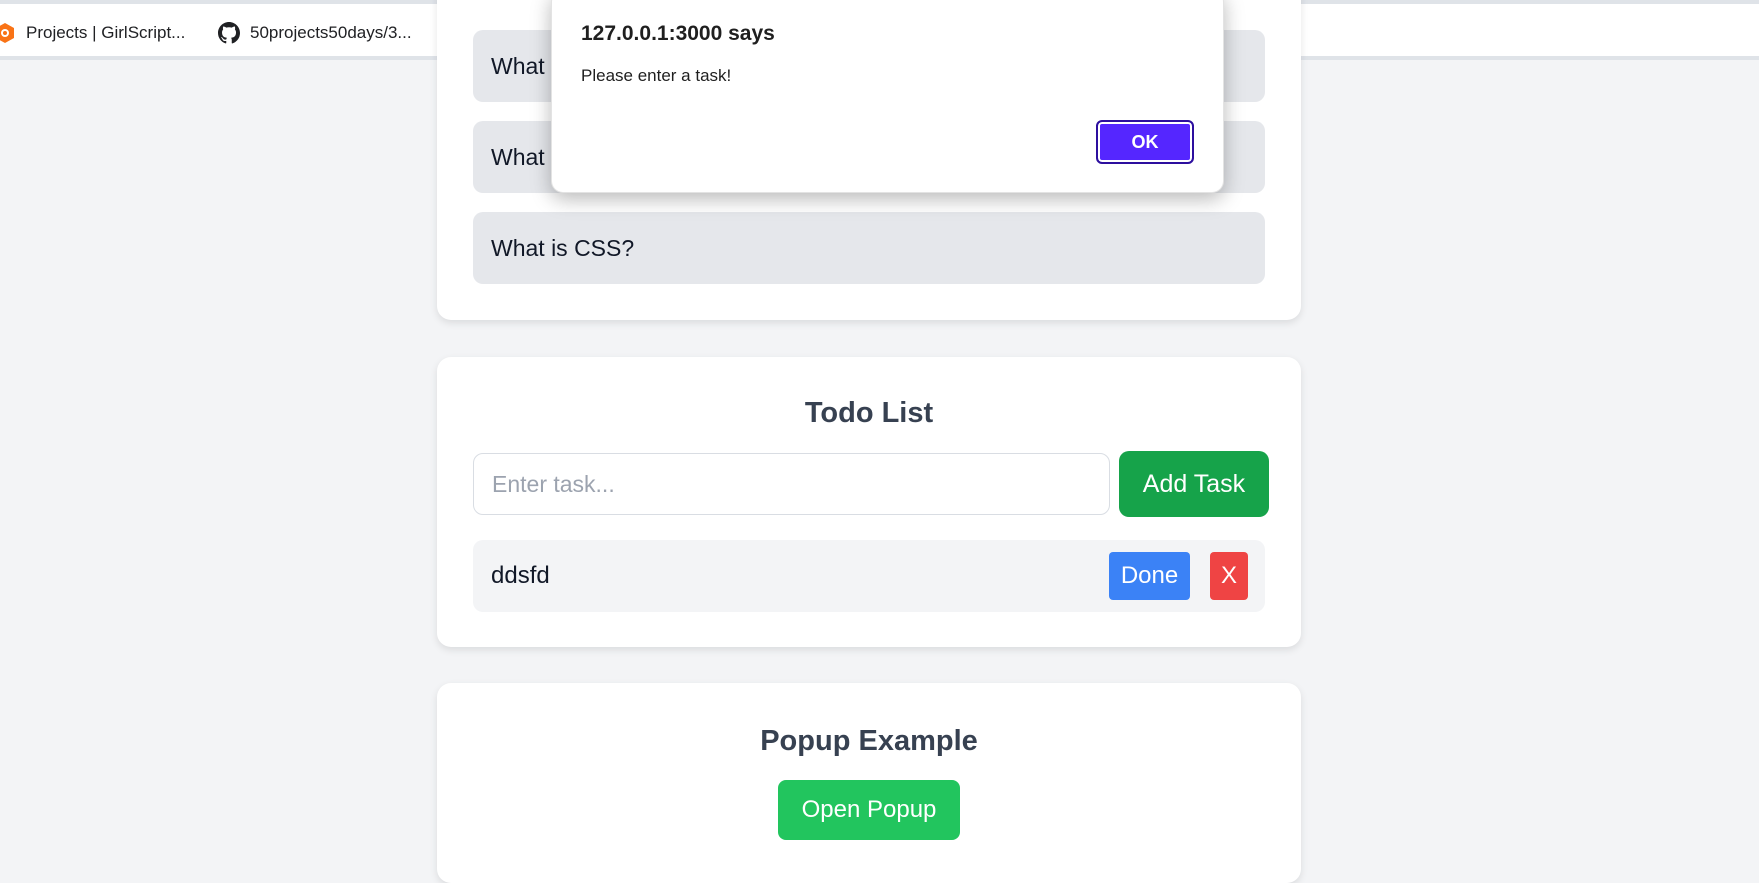 This screenshot has width=1759, height=883. Describe the element at coordinates (869, 576) in the screenshot. I see `task-item: ddsfd Done X` at that location.